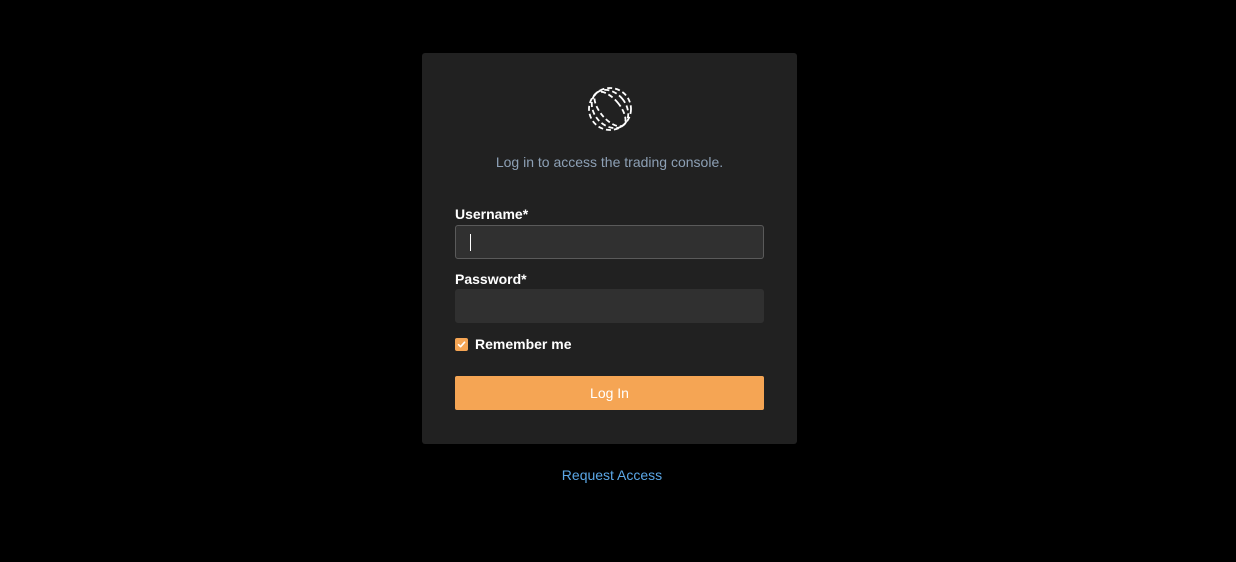  What do you see at coordinates (612, 475) in the screenshot?
I see `request-access-link: Request Access` at bounding box center [612, 475].